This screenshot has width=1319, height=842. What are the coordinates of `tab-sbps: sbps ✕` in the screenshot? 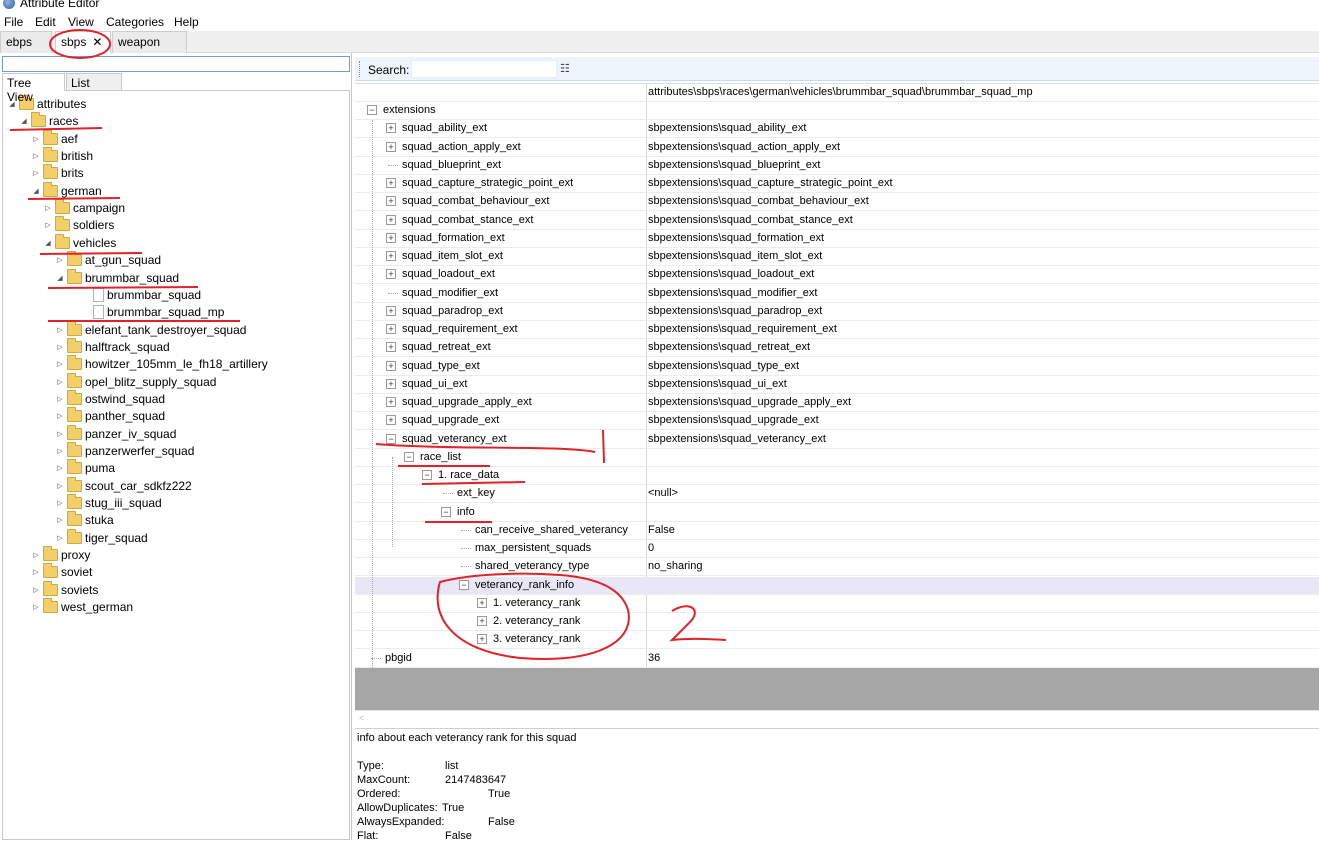 It's located at (83, 42).